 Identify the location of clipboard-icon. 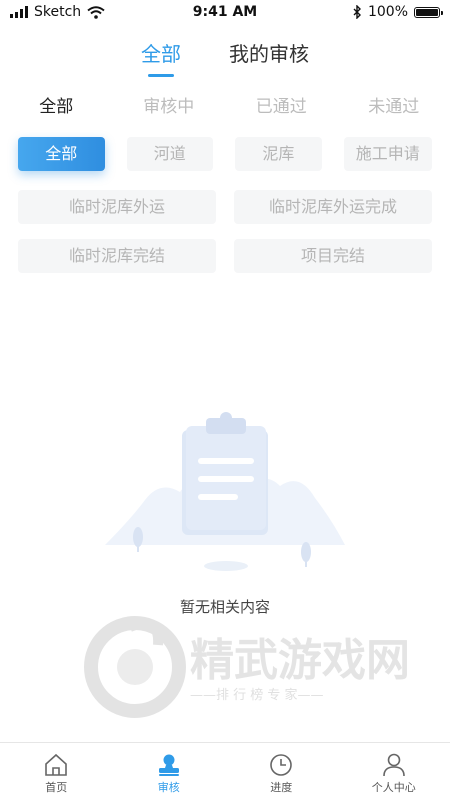
(225, 490).